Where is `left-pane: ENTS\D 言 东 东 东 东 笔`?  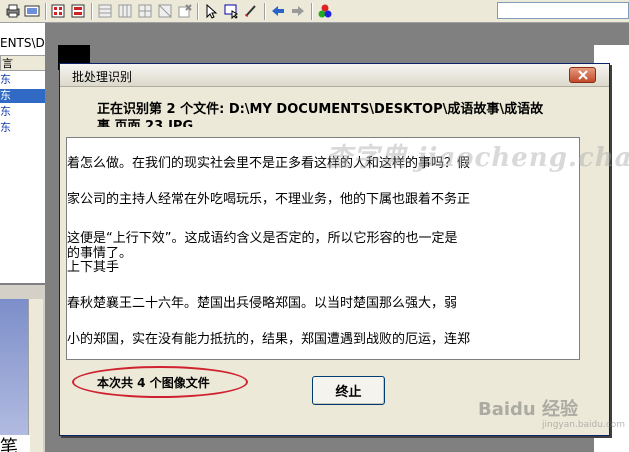
left-pane: ENTS\D 言 东 东 东 东 笔 is located at coordinates (23, 237).